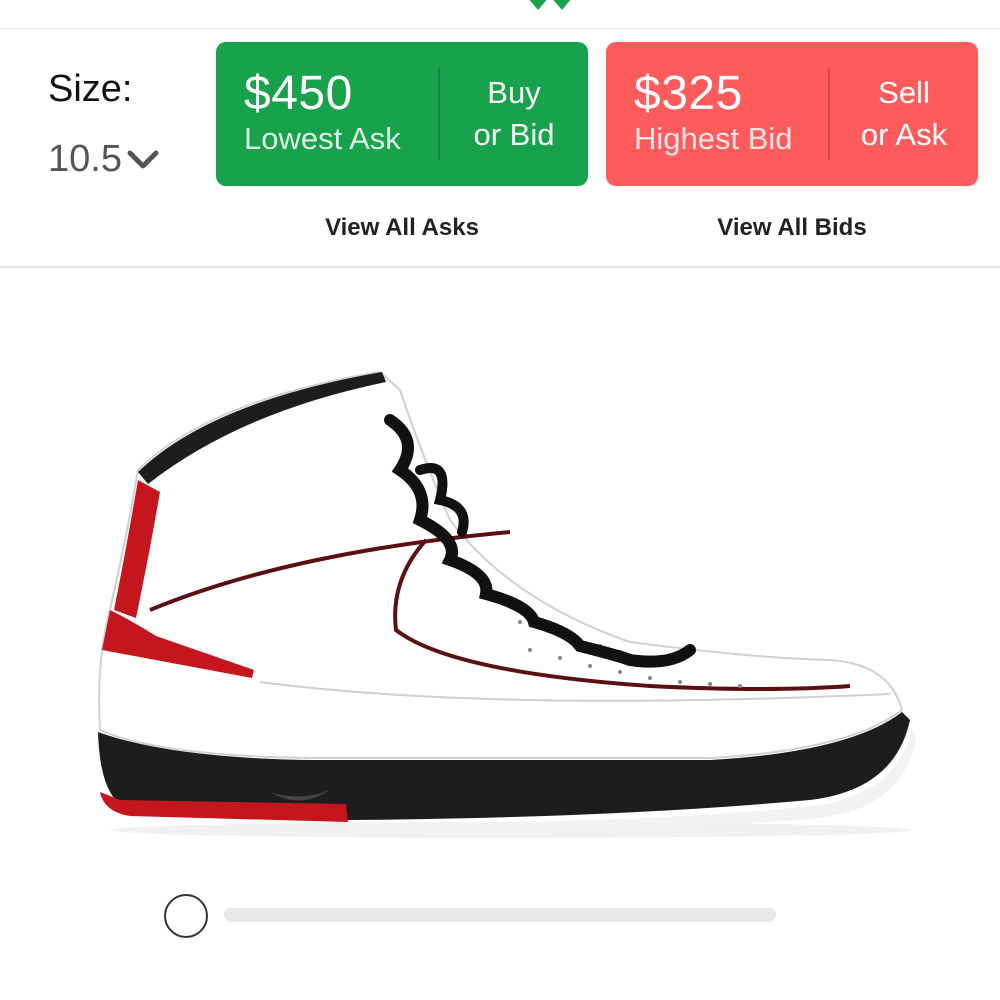 The height and width of the screenshot is (1000, 1000). I want to click on view-all-bids-link: View All Bids, so click(792, 228).